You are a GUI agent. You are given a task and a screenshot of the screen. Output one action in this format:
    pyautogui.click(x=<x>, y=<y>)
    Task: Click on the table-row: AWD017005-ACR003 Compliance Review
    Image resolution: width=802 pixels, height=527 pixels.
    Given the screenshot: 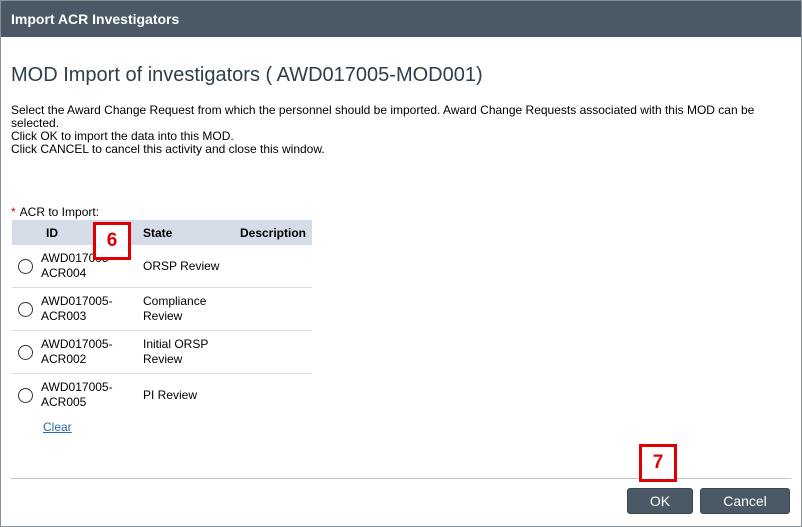 What is the action you would take?
    pyautogui.click(x=162, y=309)
    